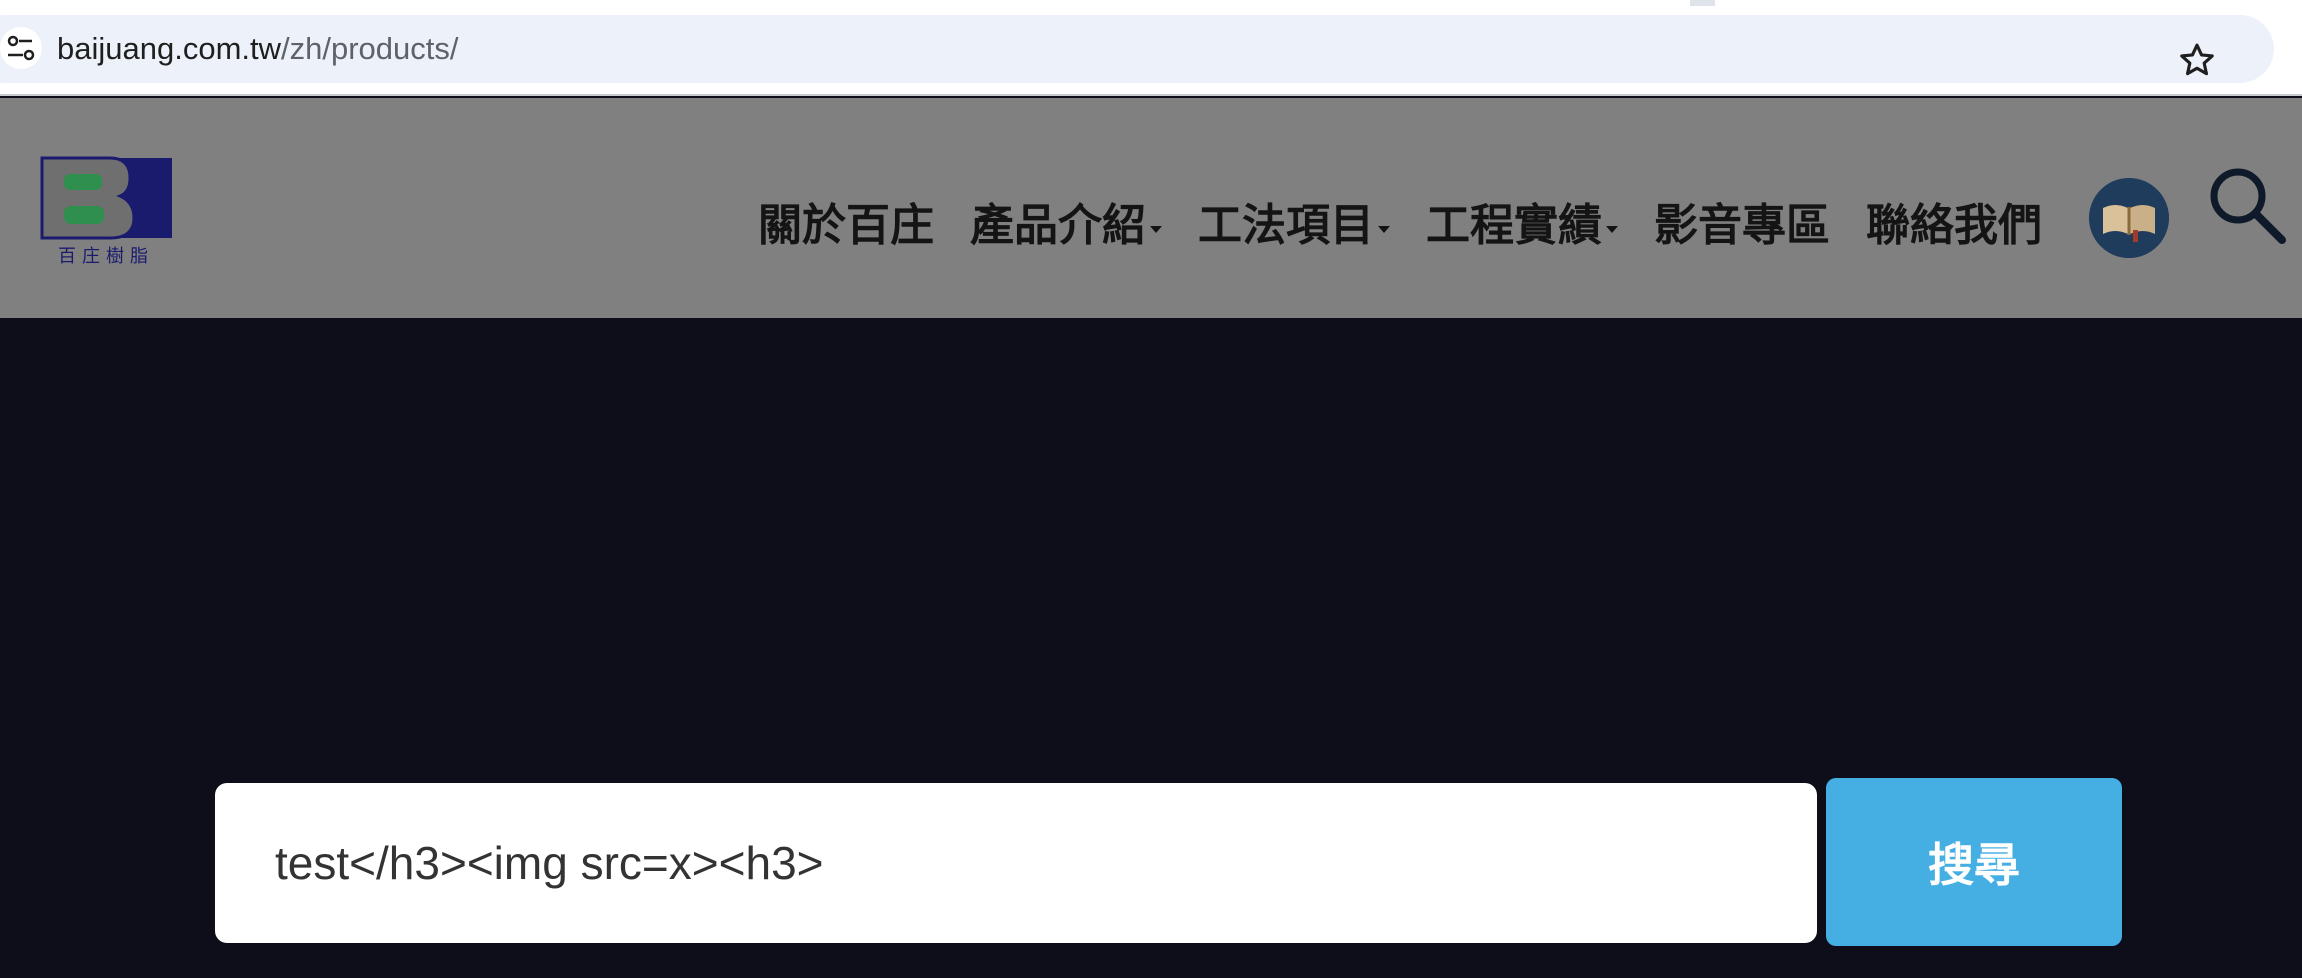  I want to click on nav-item-methods: 工法項目, so click(1294, 226).